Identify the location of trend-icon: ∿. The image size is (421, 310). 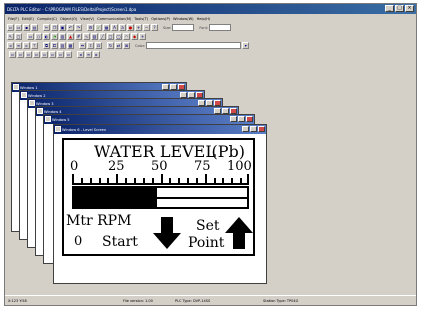
(86, 36).